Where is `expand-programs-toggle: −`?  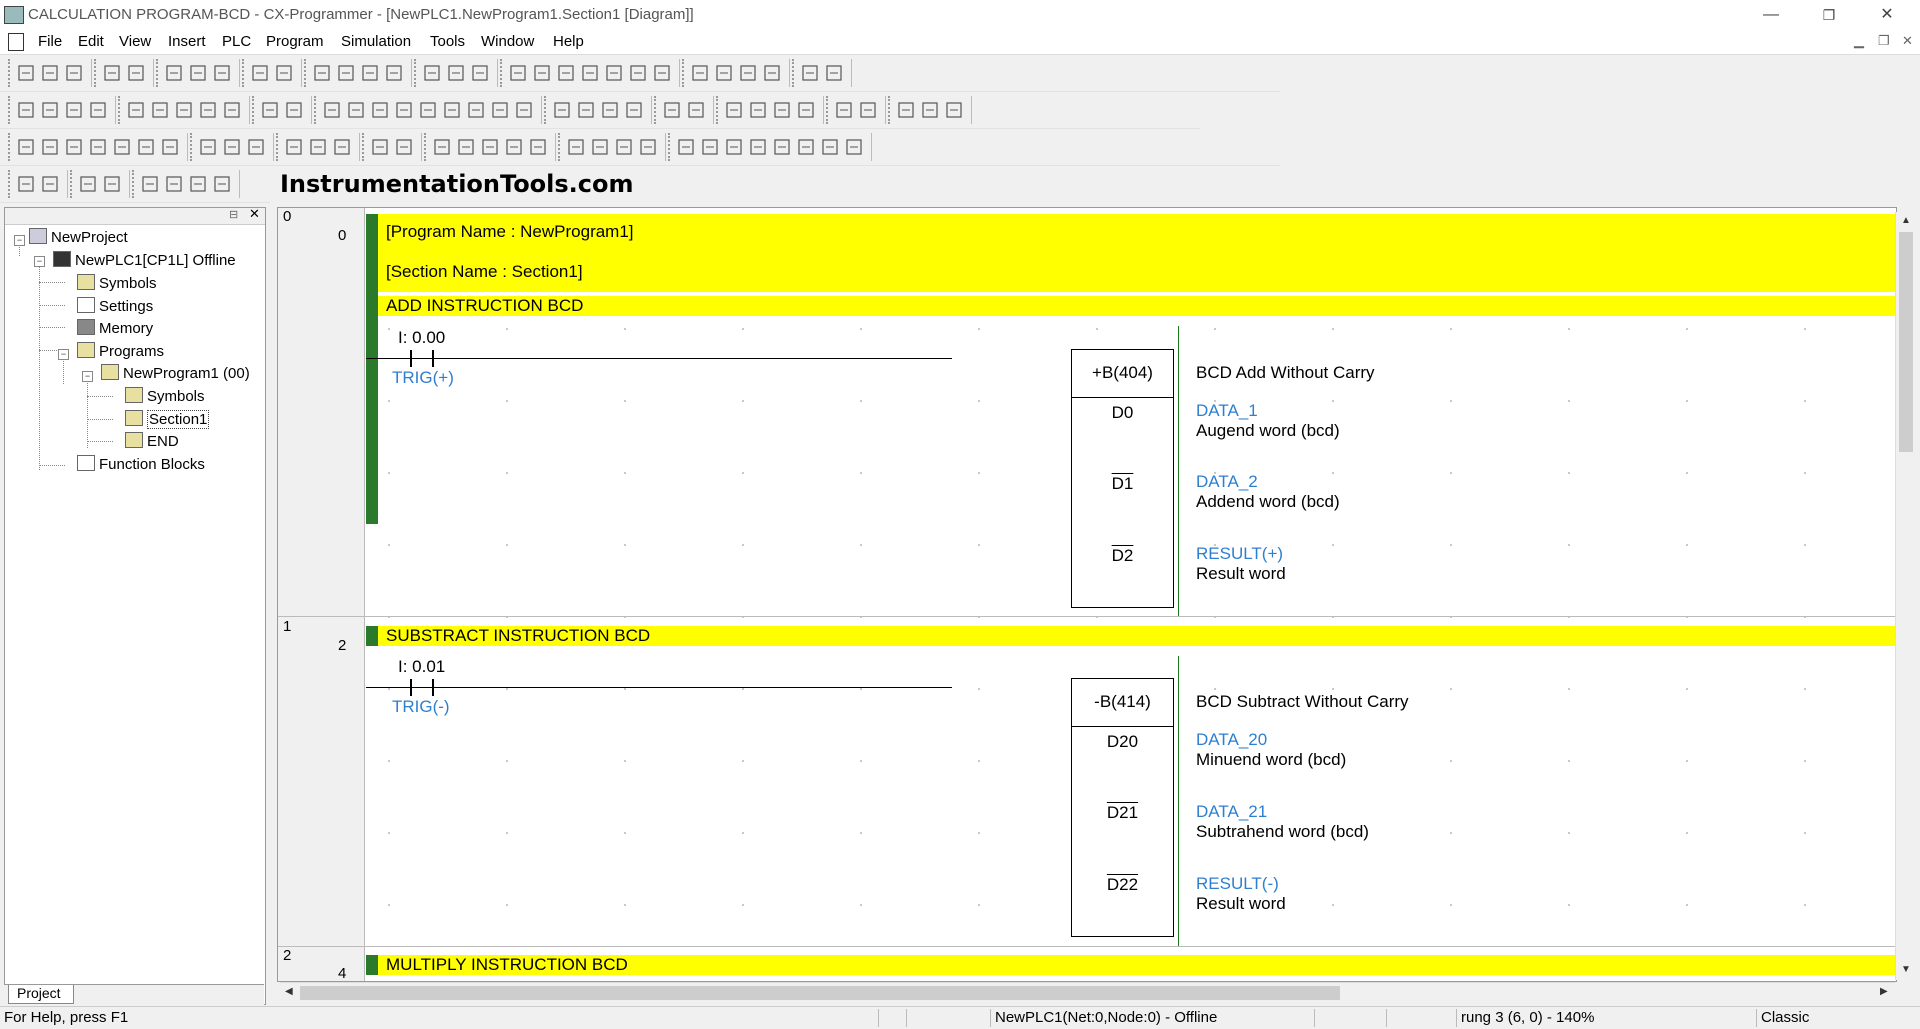
expand-programs-toggle: − is located at coordinates (63, 354).